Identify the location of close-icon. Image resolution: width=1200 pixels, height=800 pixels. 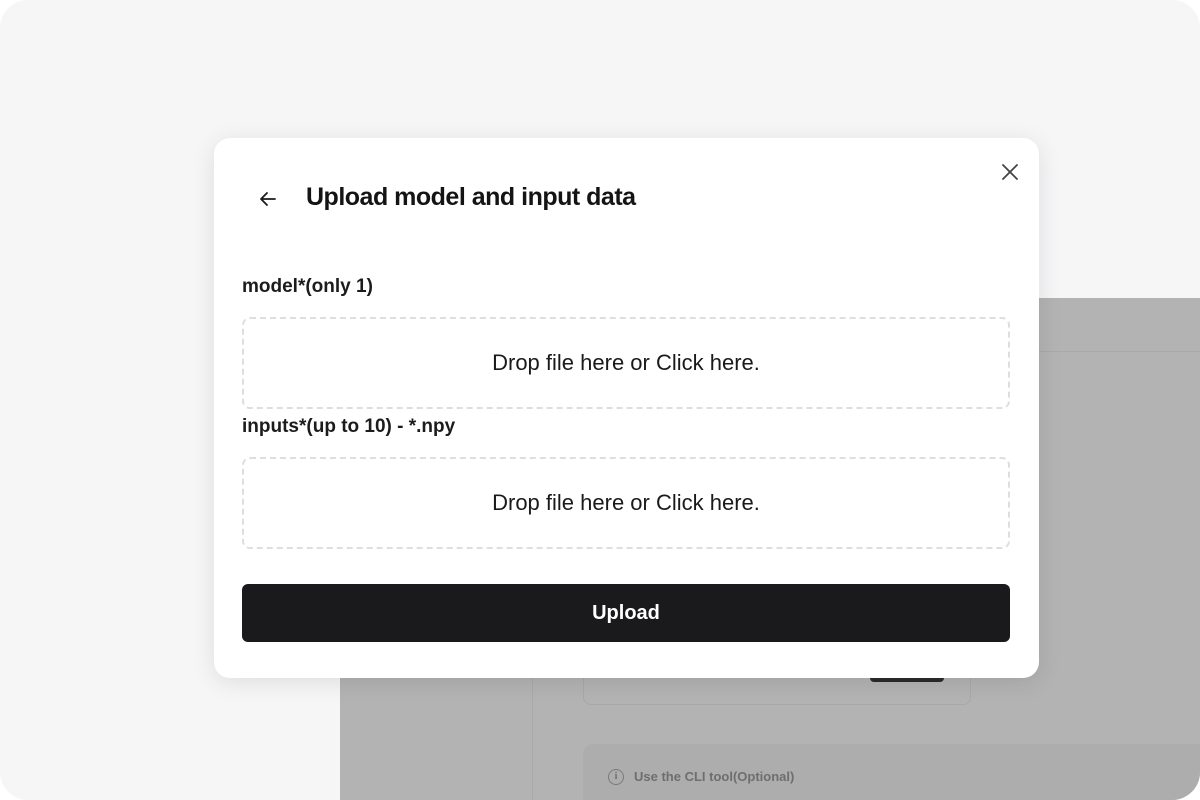
(1010, 172).